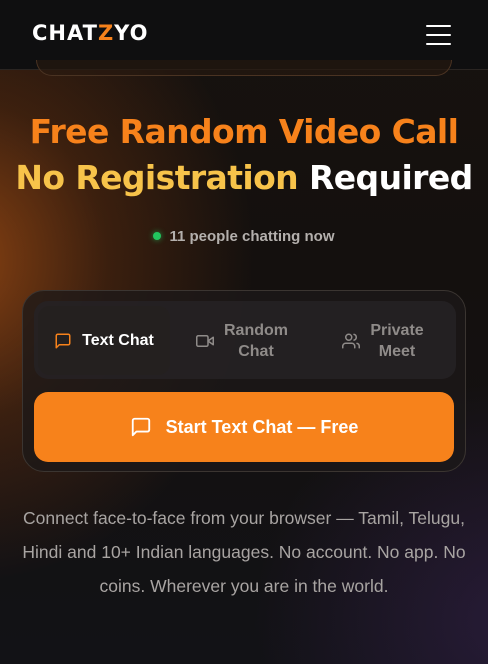  I want to click on brand-logo: CHATZYO, so click(90, 33).